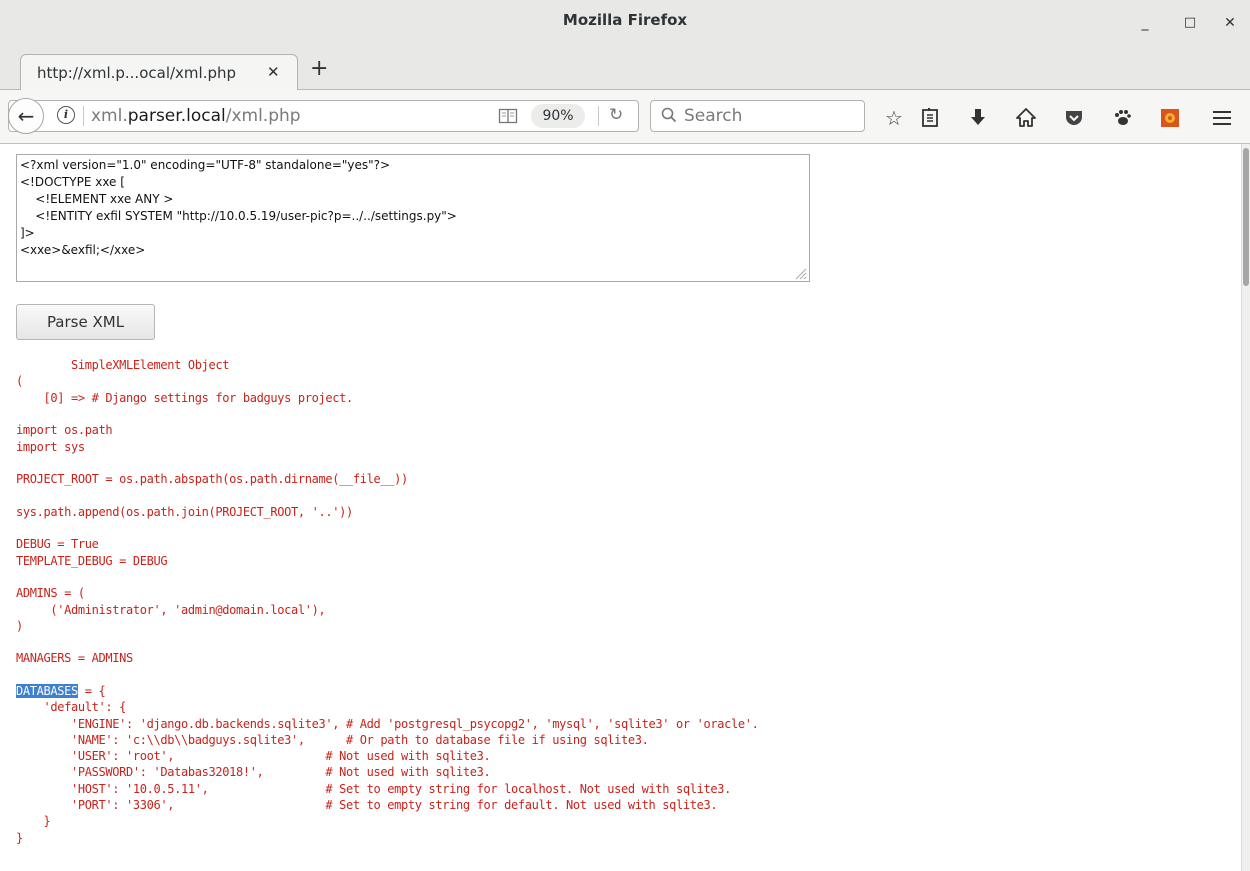 The height and width of the screenshot is (871, 1250). What do you see at coordinates (19, 626) in the screenshot?
I see `output-line: )` at bounding box center [19, 626].